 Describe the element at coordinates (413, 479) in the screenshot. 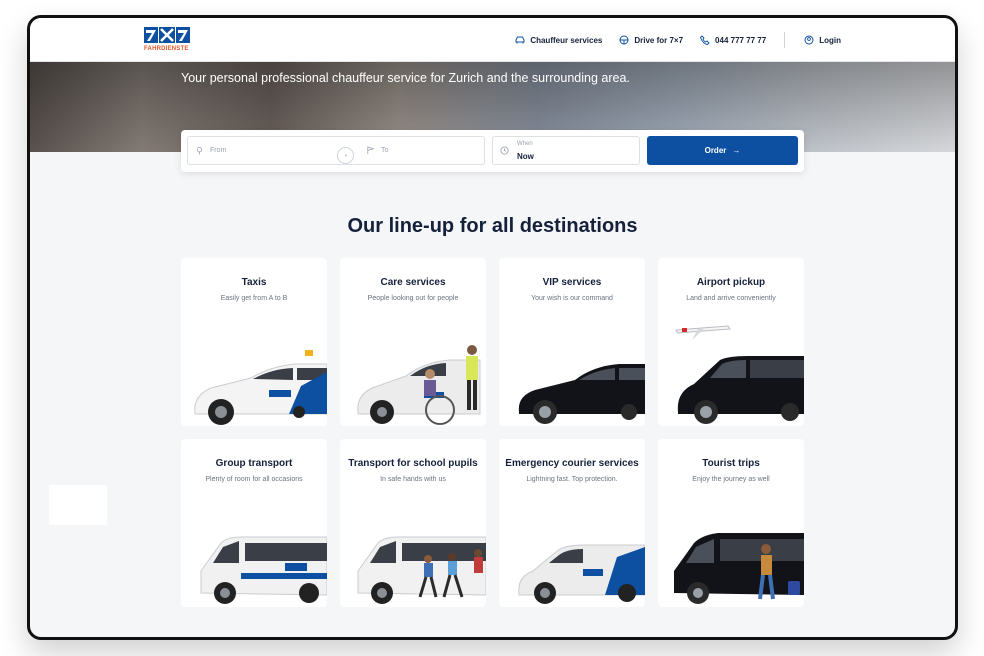

I see `card-subtitle: In safe hands with us` at that location.